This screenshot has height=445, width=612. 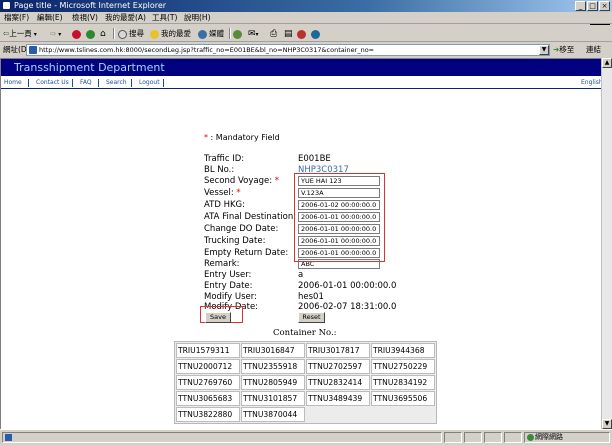 What do you see at coordinates (170, 33) in the screenshot?
I see `favorites-button: 我的最愛` at bounding box center [170, 33].